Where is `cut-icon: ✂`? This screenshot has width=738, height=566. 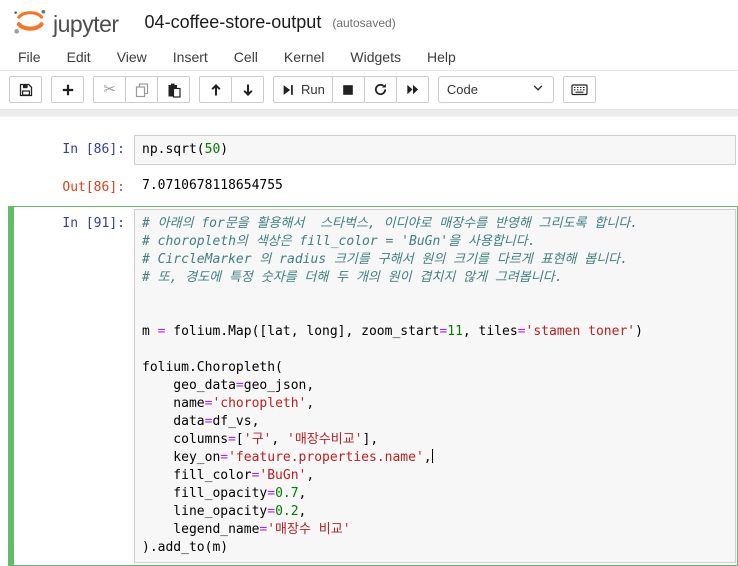 cut-icon: ✂ is located at coordinates (109, 89).